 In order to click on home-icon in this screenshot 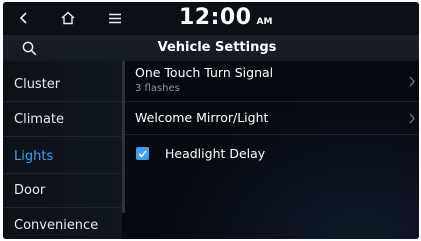, I will do `click(68, 18)`.